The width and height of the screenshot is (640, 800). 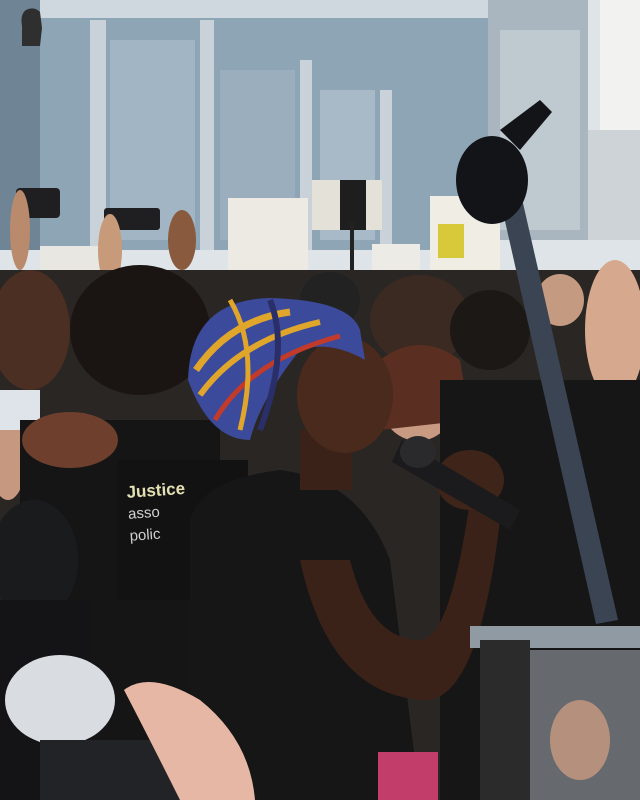 What do you see at coordinates (555, 713) in the screenshot?
I see `metal-barrier` at bounding box center [555, 713].